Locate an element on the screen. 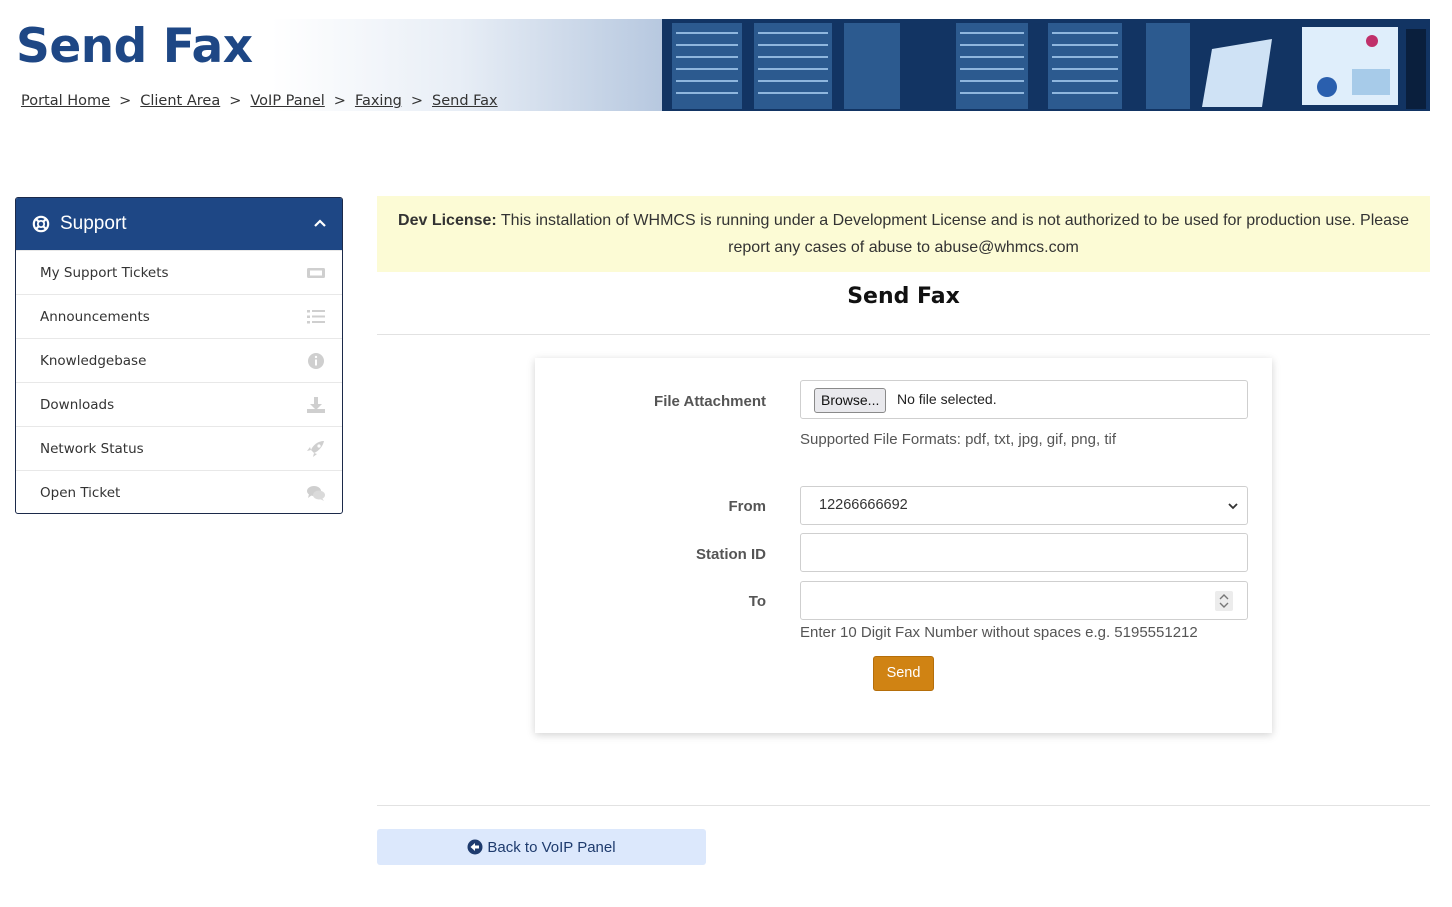 This screenshot has height=907, width=1452. sidebar-item-label: Knowledgebase is located at coordinates (93, 360).